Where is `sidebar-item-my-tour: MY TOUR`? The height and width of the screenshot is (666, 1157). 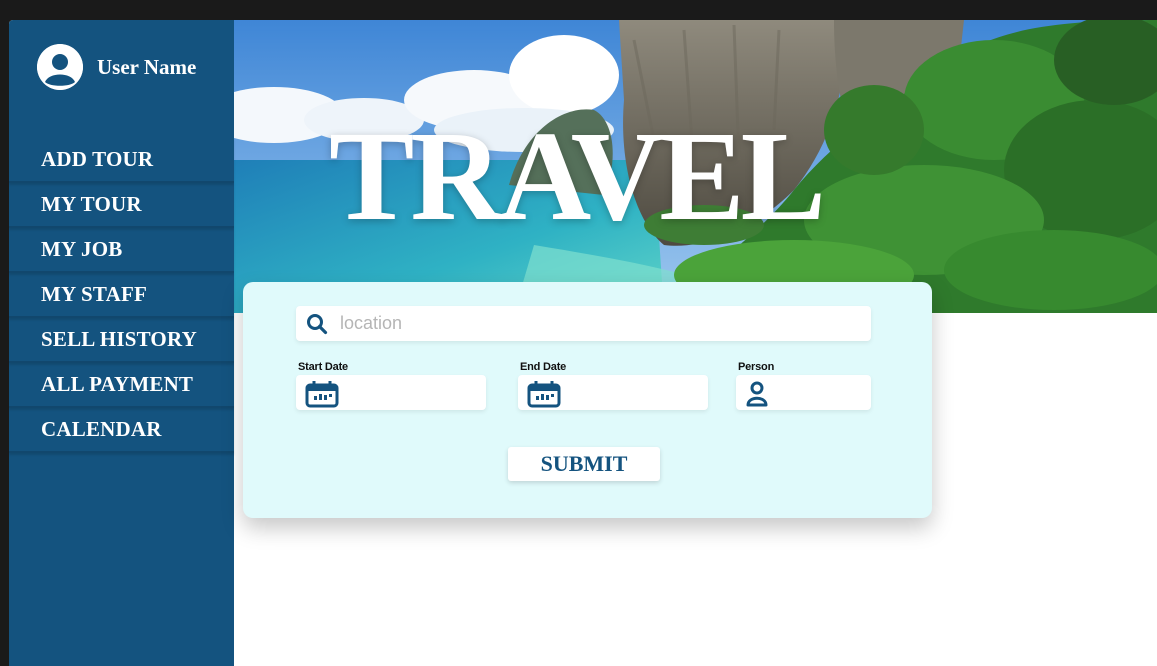 sidebar-item-my-tour: MY TOUR is located at coordinates (121, 205).